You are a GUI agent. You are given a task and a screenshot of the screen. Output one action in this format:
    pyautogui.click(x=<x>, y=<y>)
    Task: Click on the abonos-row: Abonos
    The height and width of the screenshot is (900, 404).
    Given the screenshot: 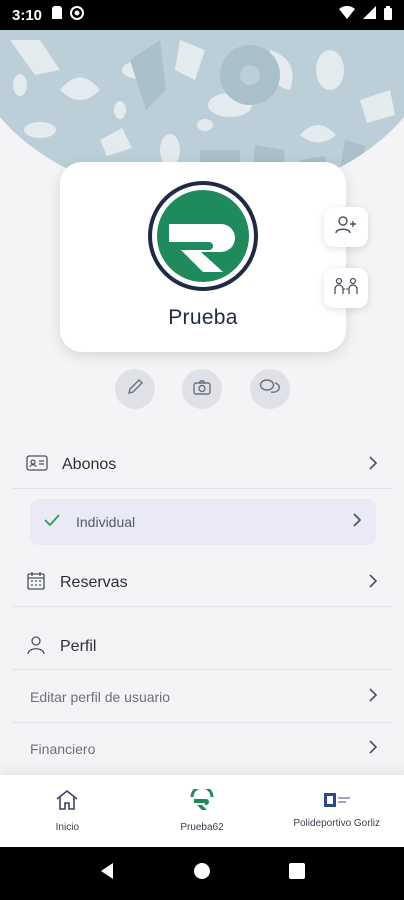 What is the action you would take?
    pyautogui.click(x=202, y=465)
    